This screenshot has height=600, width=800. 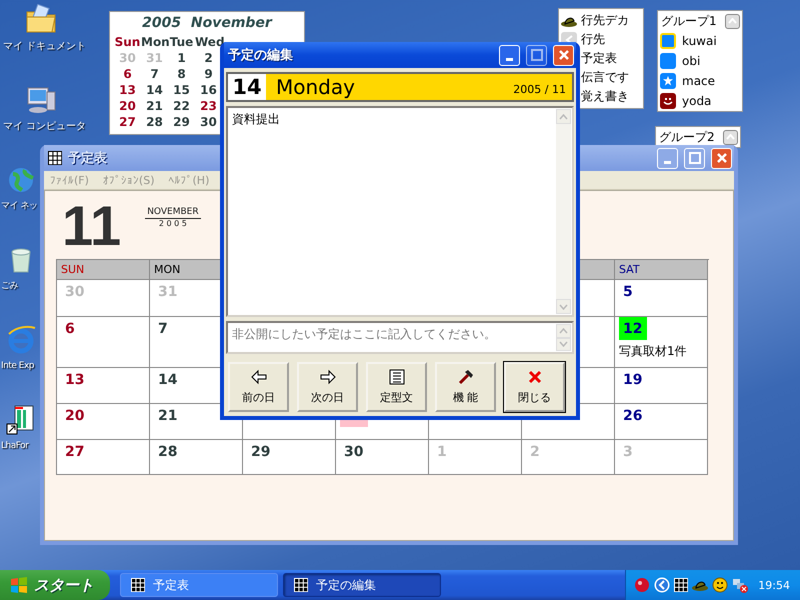 I want to click on calendar-cell: 6, so click(x=103, y=342).